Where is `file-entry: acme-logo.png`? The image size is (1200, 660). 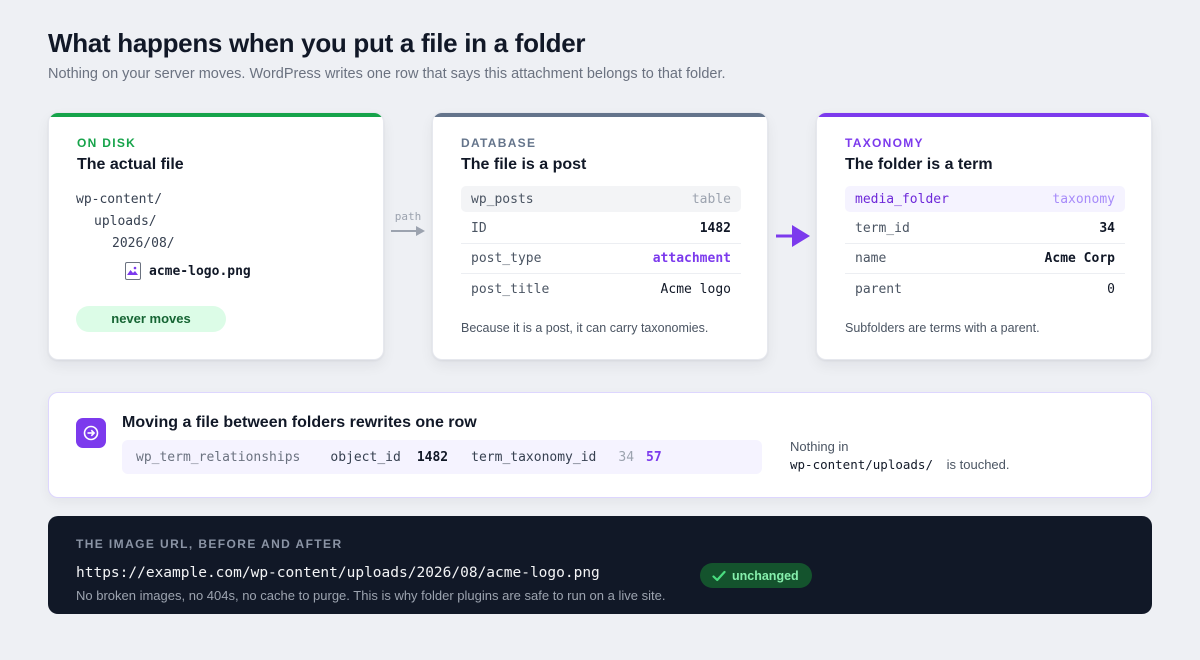 file-entry: acme-logo.png is located at coordinates (188, 271).